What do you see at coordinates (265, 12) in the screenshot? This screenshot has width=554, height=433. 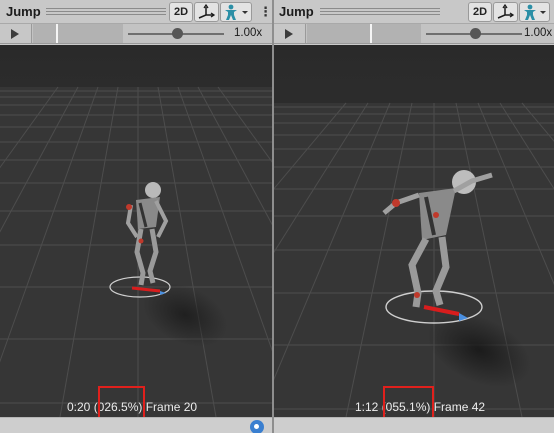 I see `kebab-menu-icon: ⋮` at bounding box center [265, 12].